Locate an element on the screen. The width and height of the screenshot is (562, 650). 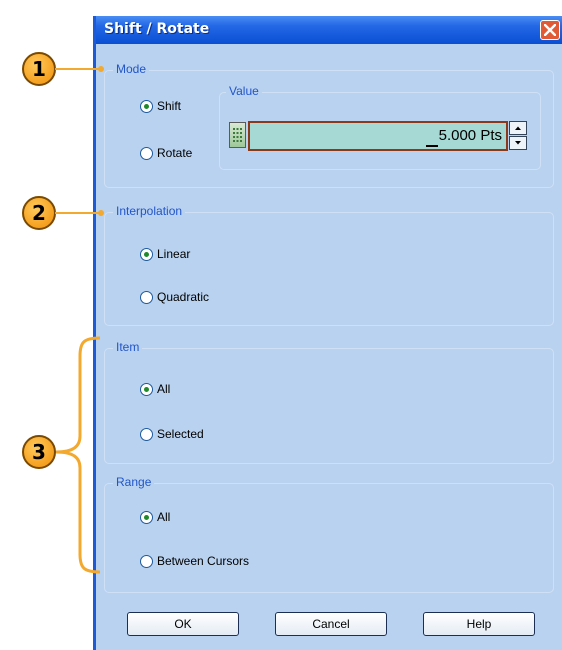
ok-button: OK is located at coordinates (183, 624).